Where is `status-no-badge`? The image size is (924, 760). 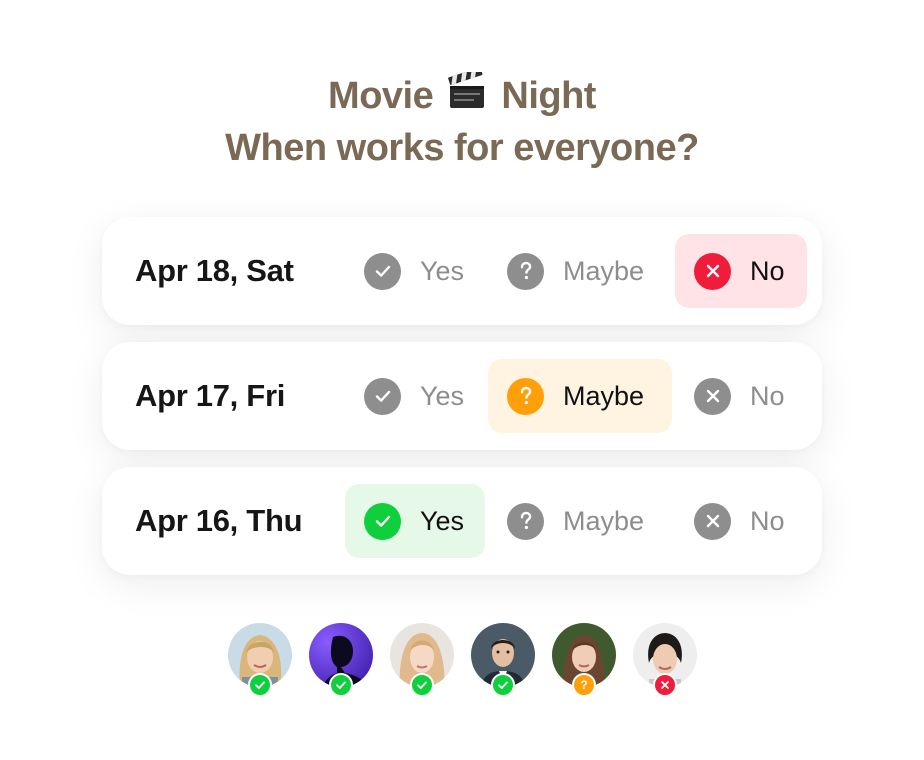
status-no-badge is located at coordinates (665, 685).